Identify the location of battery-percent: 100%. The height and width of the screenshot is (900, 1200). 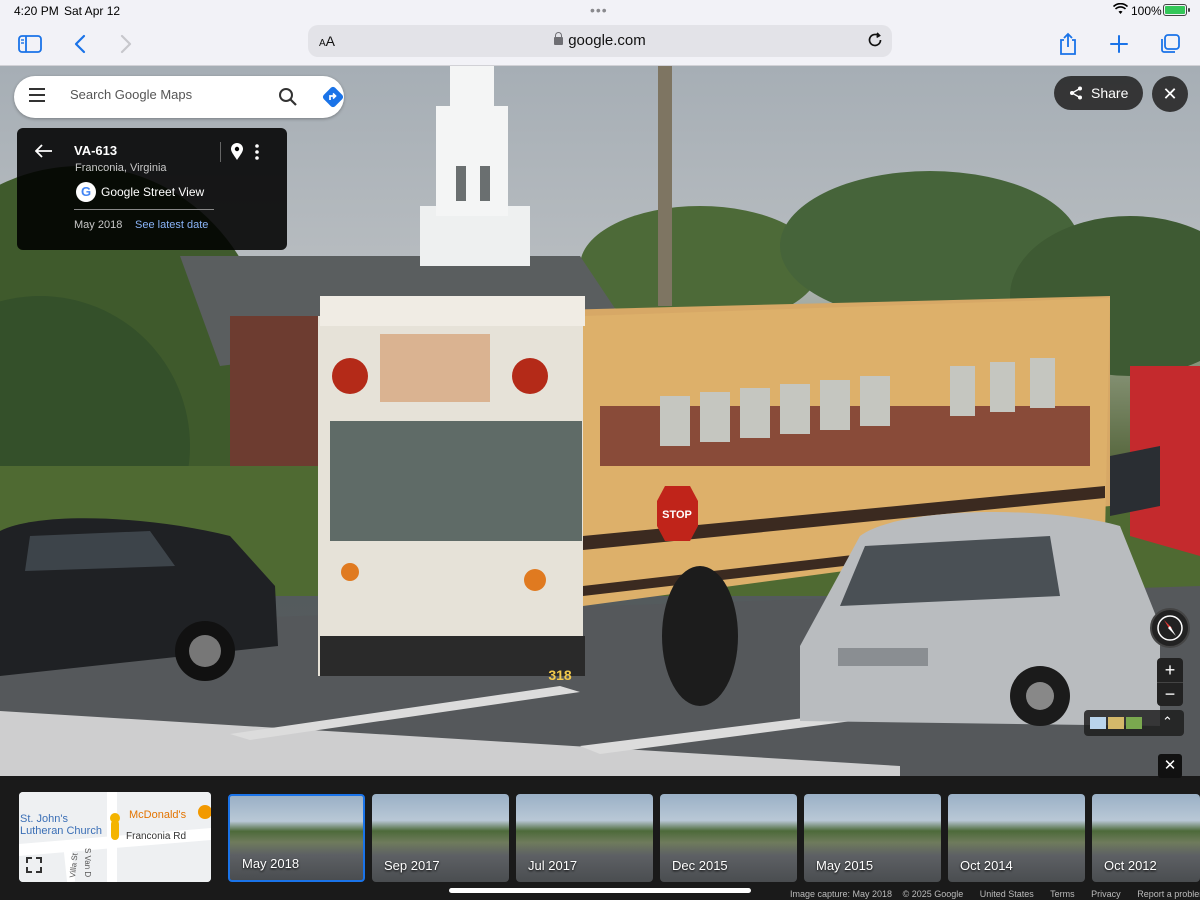
(1146, 11).